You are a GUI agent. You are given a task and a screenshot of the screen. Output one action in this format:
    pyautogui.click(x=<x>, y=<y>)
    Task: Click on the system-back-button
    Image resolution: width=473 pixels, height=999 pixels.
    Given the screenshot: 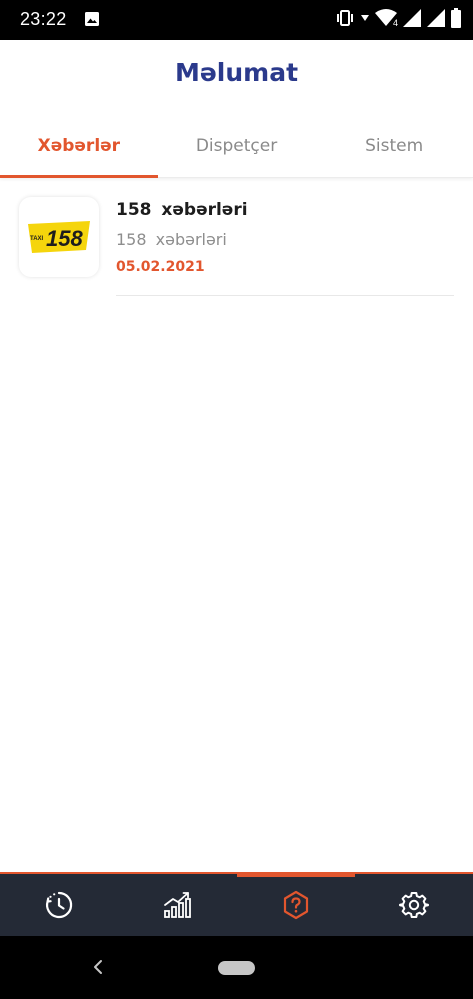 What is the action you would take?
    pyautogui.click(x=98, y=967)
    